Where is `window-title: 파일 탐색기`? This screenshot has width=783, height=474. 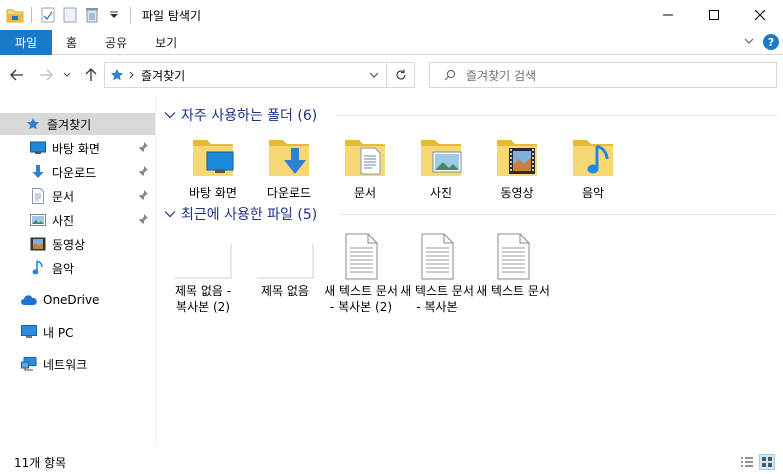
window-title: 파일 탐색기 is located at coordinates (172, 15).